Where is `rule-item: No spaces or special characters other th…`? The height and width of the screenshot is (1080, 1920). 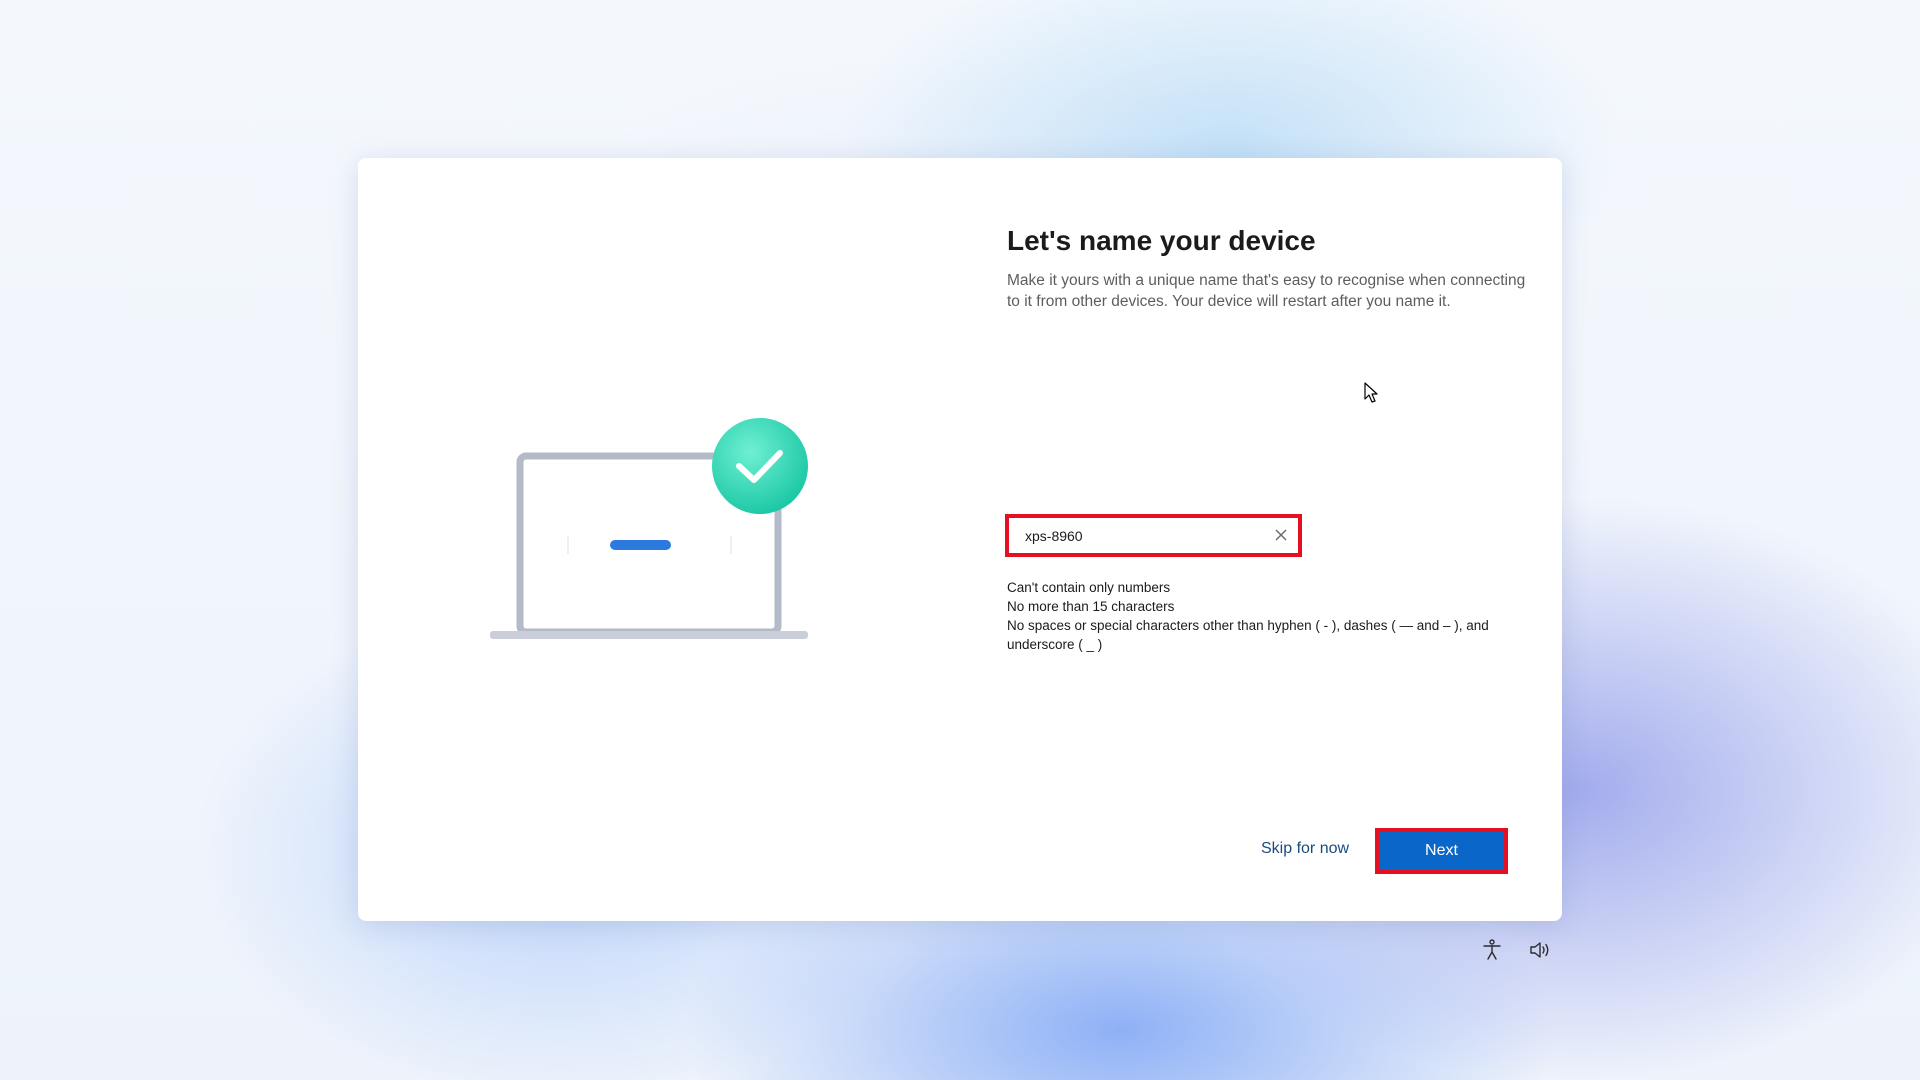 rule-item: No spaces or special characters other th… is located at coordinates (1248, 635).